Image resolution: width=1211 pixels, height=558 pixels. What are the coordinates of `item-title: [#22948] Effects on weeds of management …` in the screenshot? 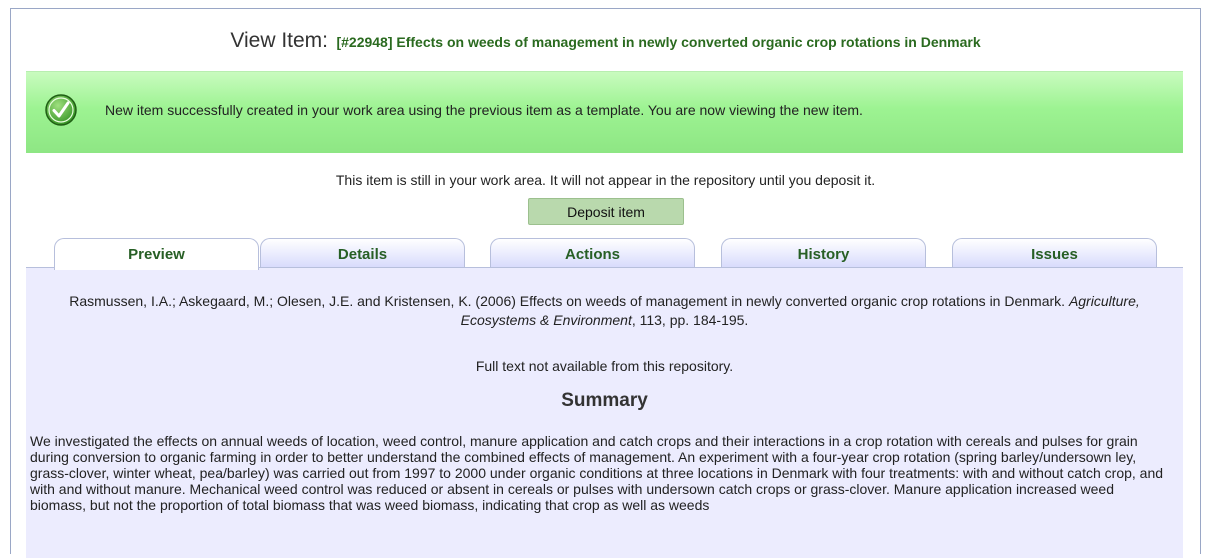 It's located at (658, 42).